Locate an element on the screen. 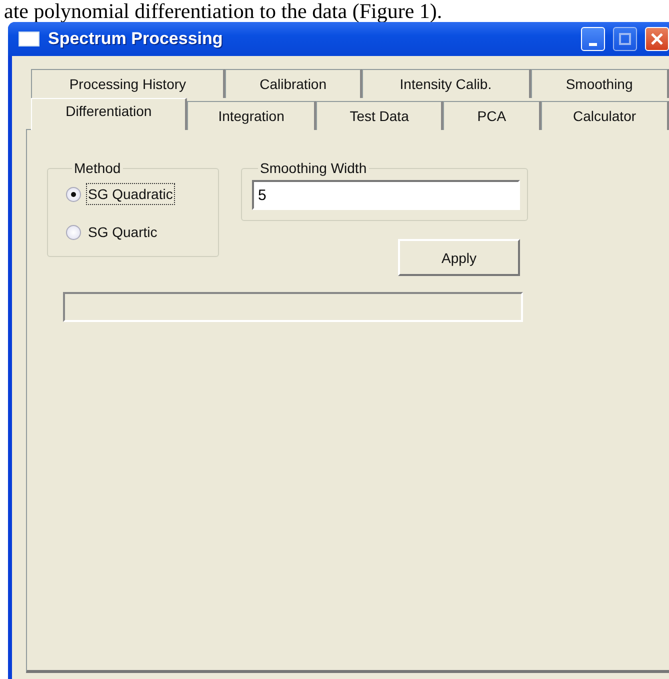 The height and width of the screenshot is (679, 669). maximize-button is located at coordinates (625, 39).